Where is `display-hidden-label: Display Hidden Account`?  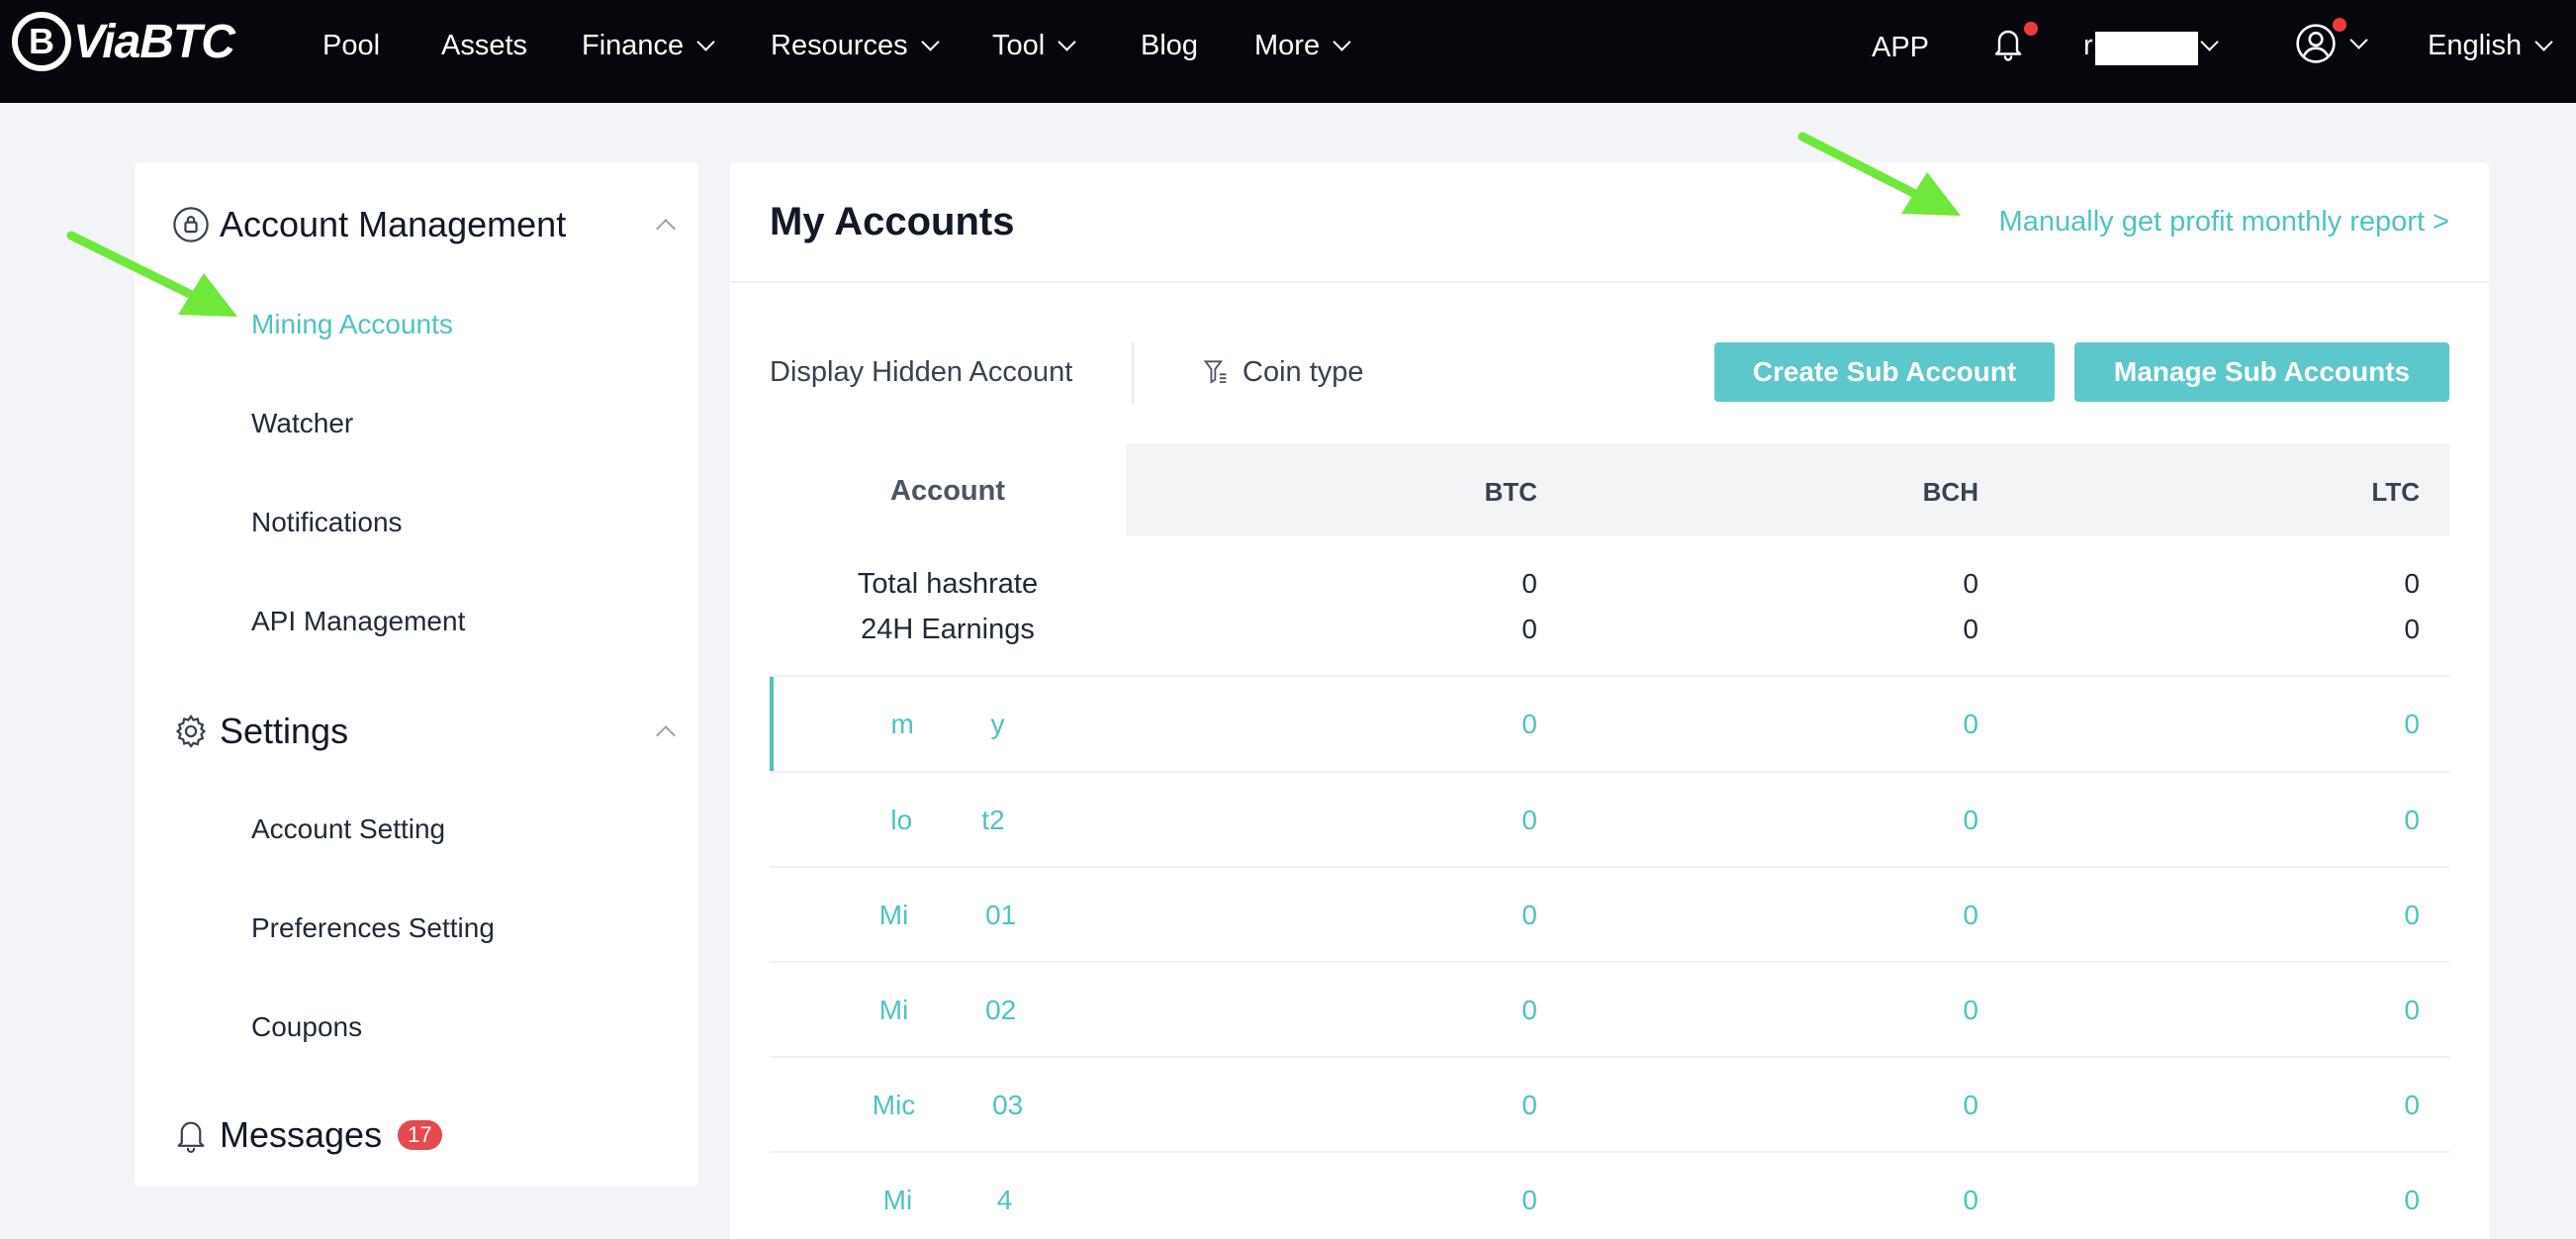
display-hidden-label: Display Hidden Account is located at coordinates (921, 372).